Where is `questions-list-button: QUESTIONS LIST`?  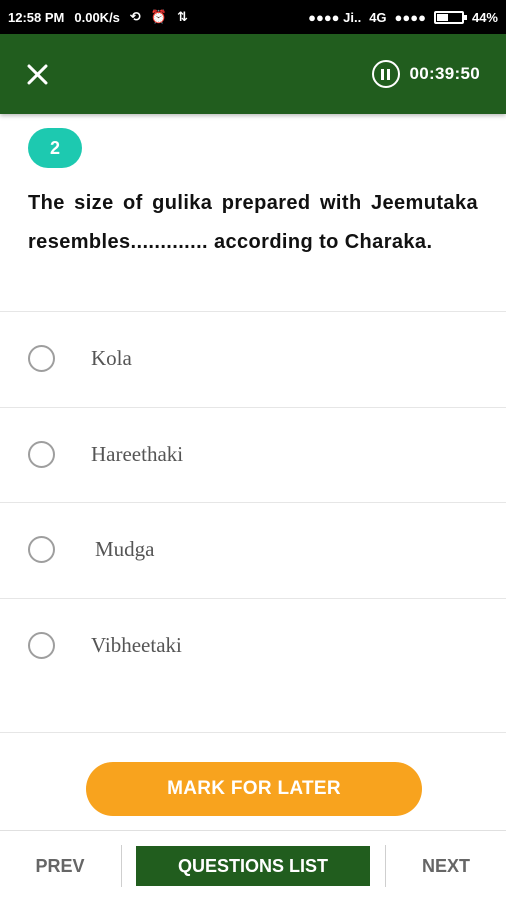
questions-list-button: QUESTIONS LIST is located at coordinates (253, 866).